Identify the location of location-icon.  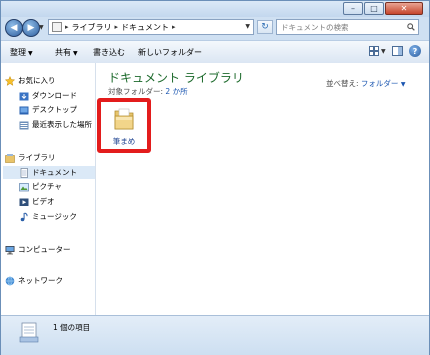
(57, 27).